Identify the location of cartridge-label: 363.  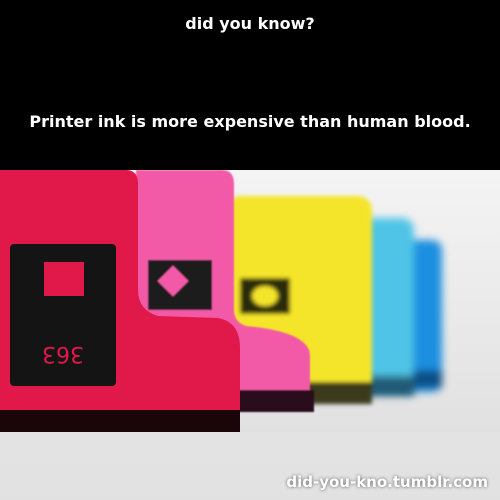
(63, 353).